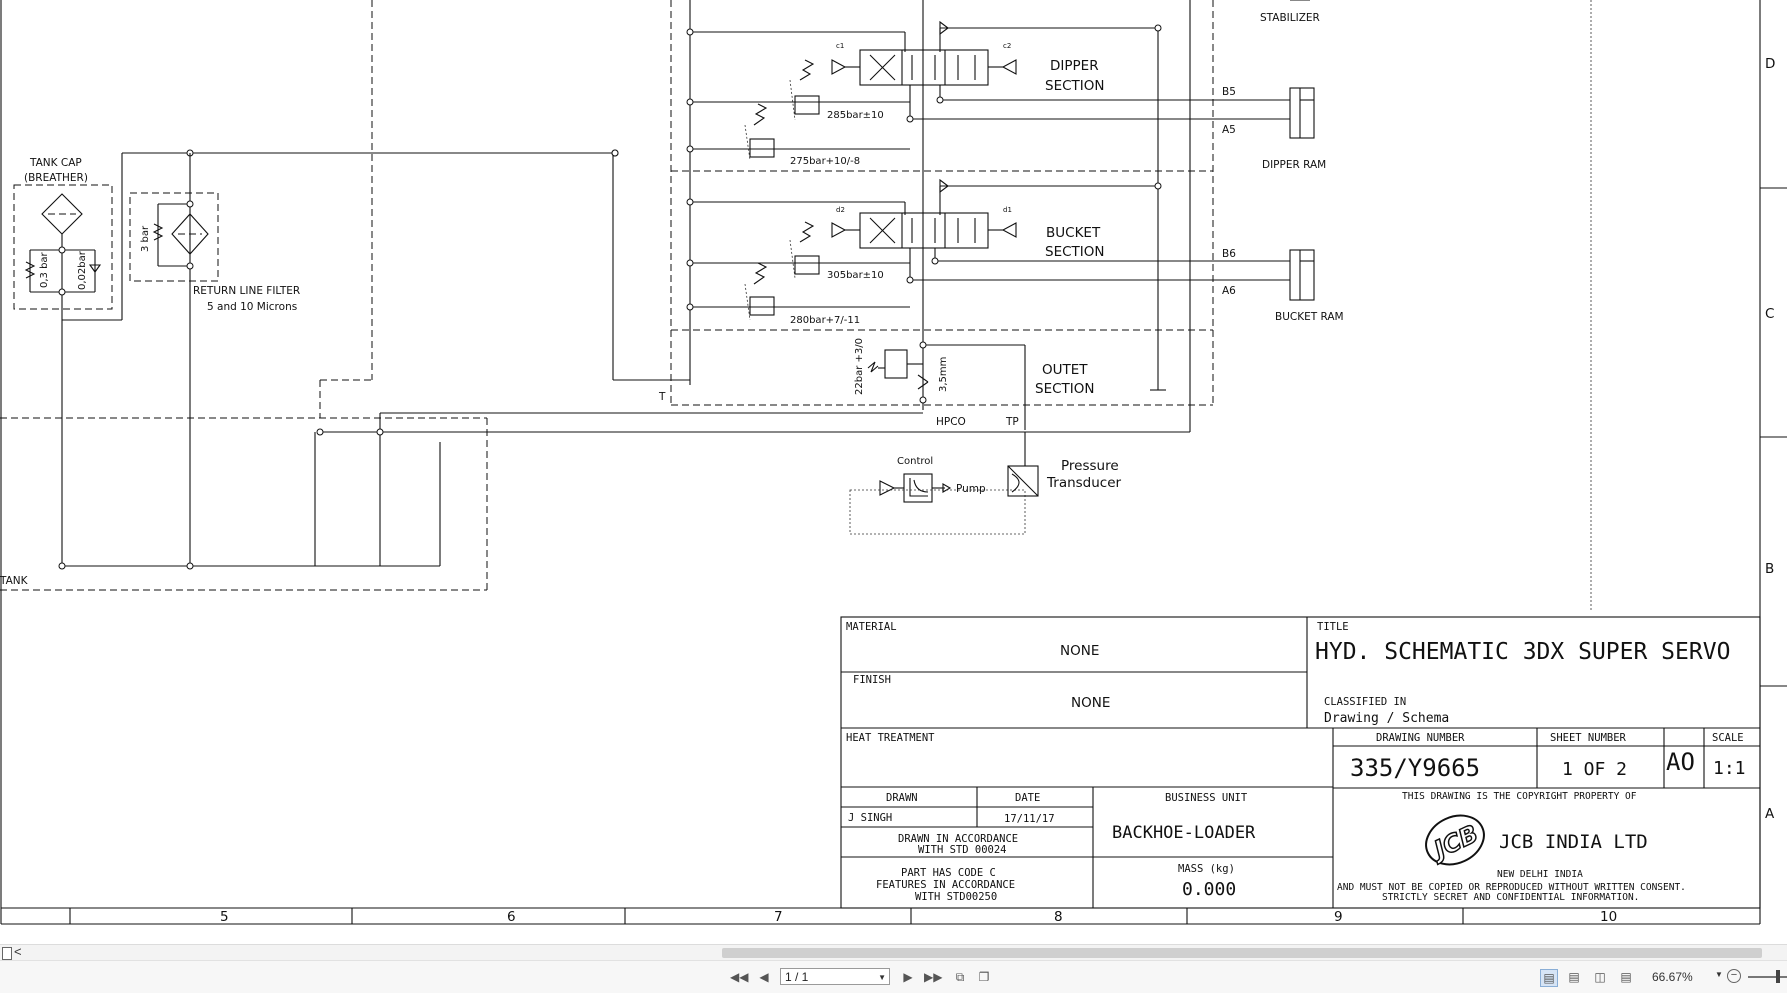 This screenshot has width=1787, height=993. Describe the element at coordinates (893, 976) in the screenshot. I see `viewer-toolbar: ◀◀ ◀ 1 / 1 ▼ ▶ ▶▶ ⧉ ❐ ▤ ▤ ◫ ▤ 66.67% ▼ −` at that location.